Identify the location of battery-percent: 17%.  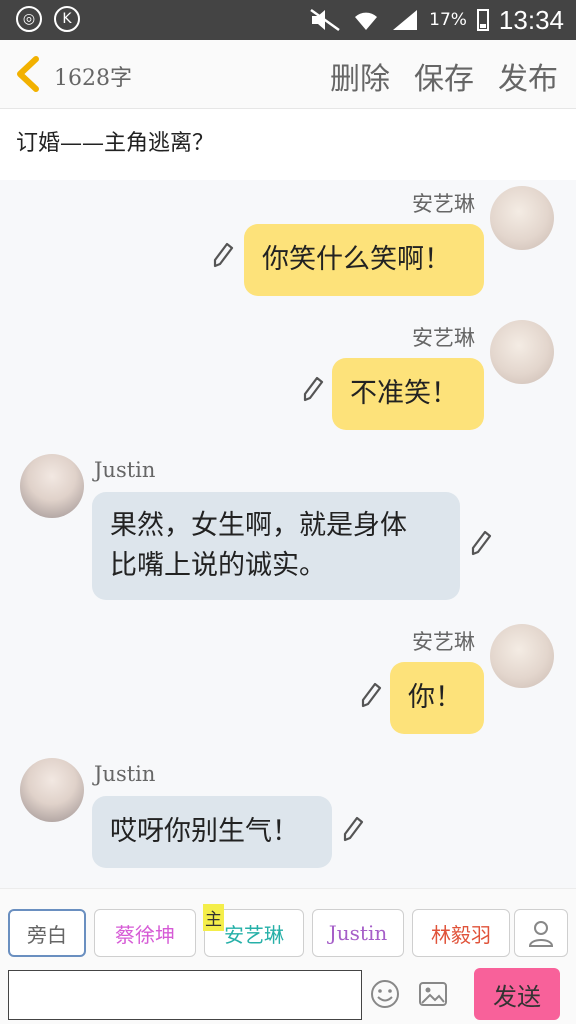
(448, 20).